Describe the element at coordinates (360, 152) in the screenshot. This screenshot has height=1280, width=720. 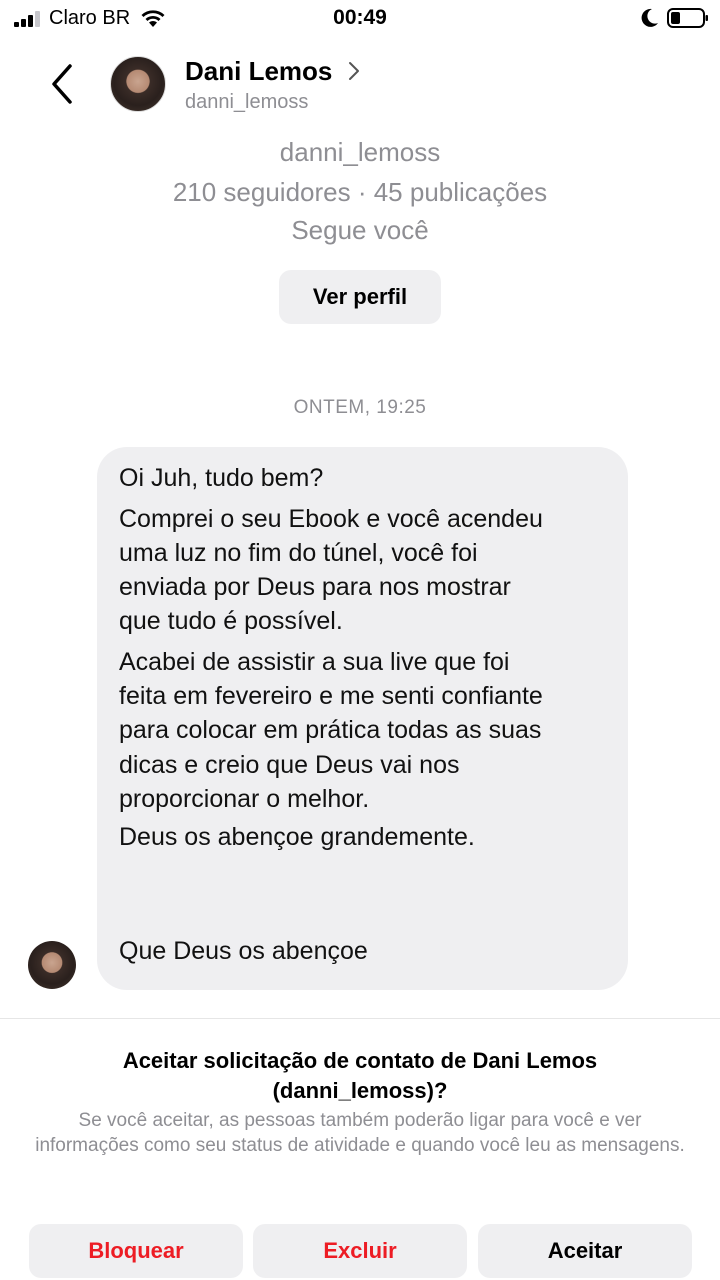
I see `profile-handle: danni_lemoss` at that location.